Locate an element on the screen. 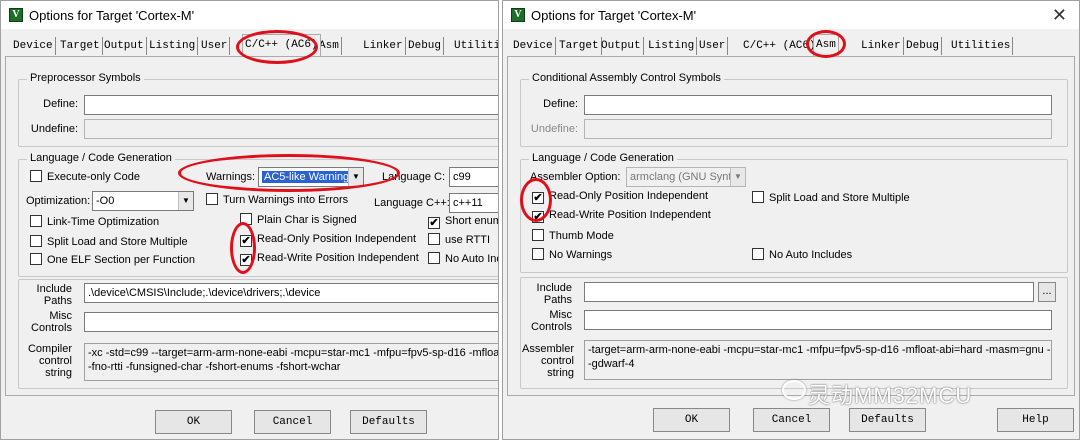 Image resolution: width=1080 pixels, height=440 pixels. thumb-mode-checkbox: Thumb Mode is located at coordinates (573, 236).